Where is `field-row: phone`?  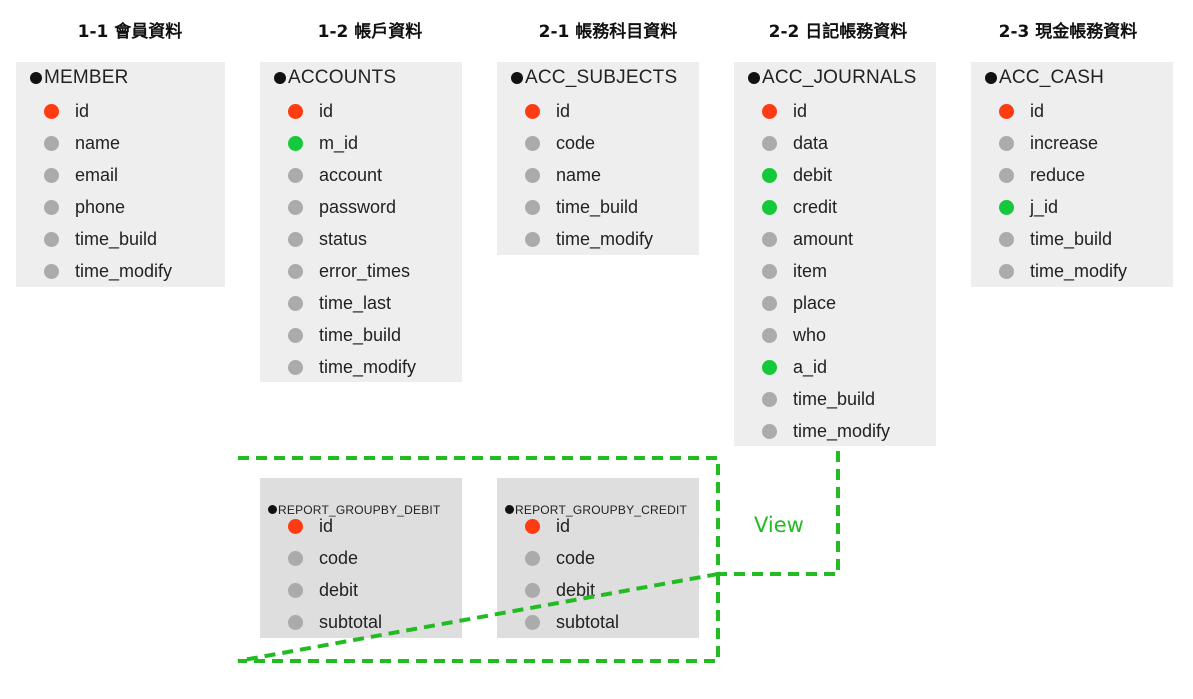
field-row: phone is located at coordinates (84, 207).